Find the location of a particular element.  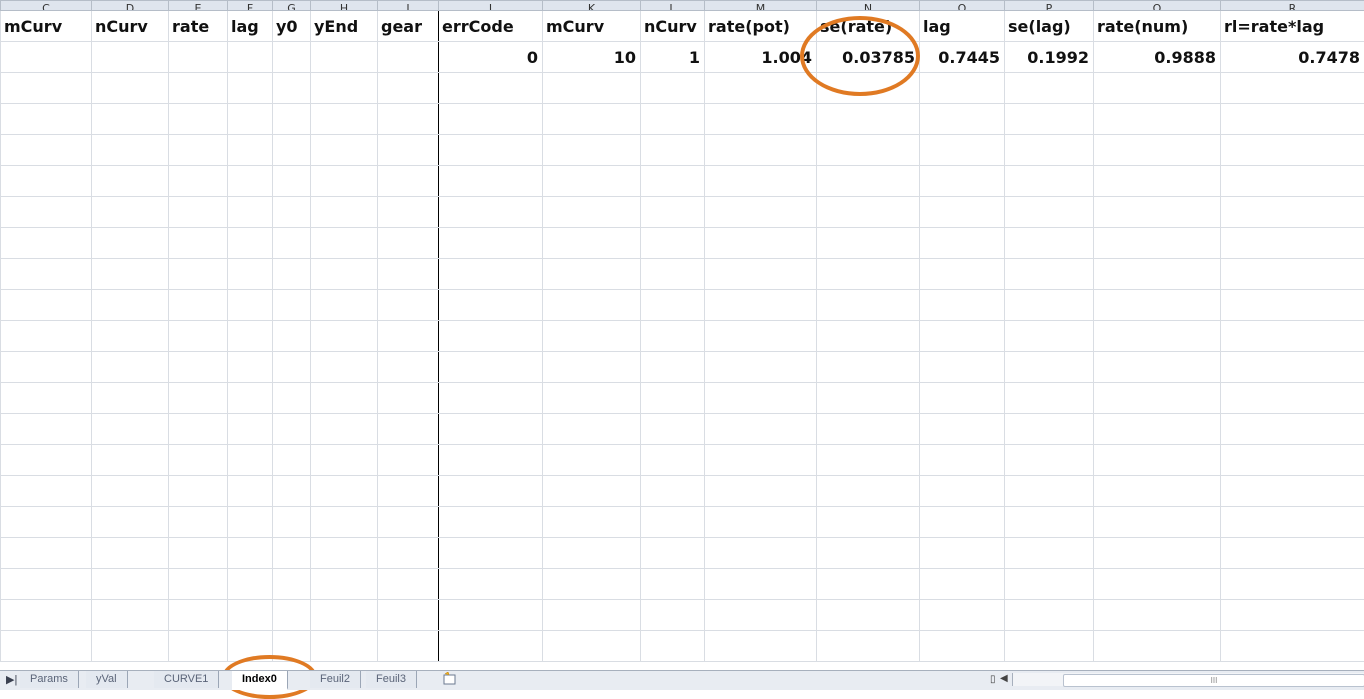

header-cell: rl=rate*lag is located at coordinates (1292, 26).